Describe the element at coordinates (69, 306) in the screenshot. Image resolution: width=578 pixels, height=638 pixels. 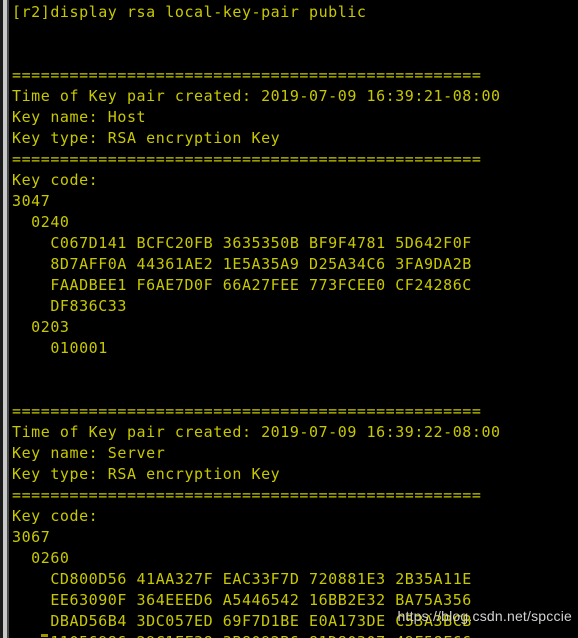
I see `key-modulus-row: DF836C33` at that location.